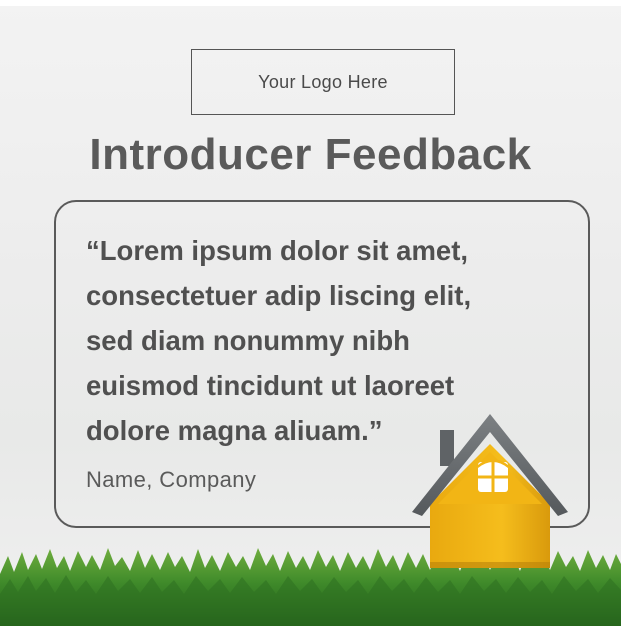 The image size is (621, 626). I want to click on house-icon, so click(490, 491).